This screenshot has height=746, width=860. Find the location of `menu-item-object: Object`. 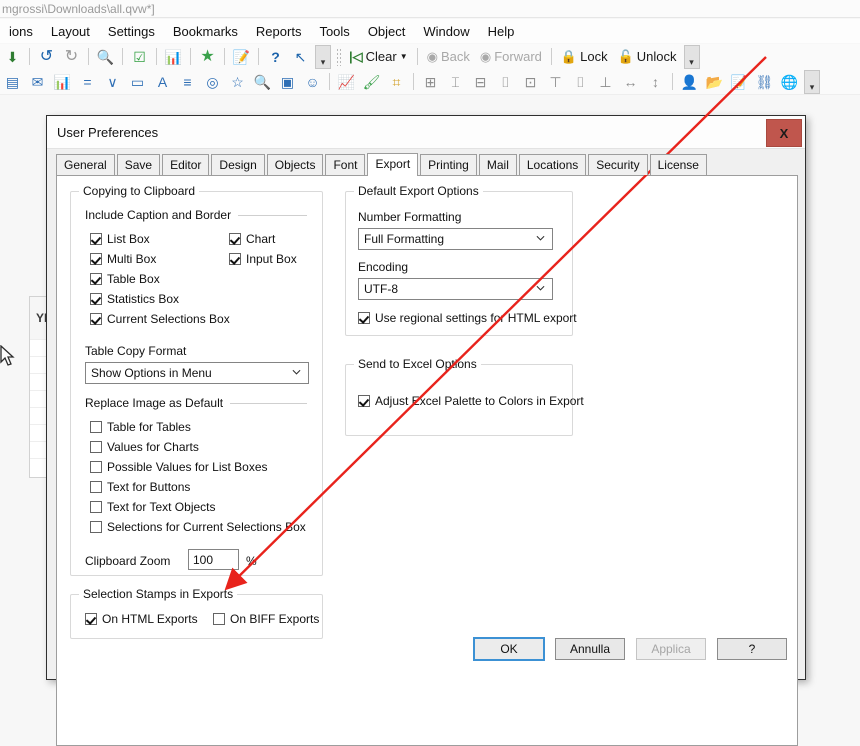

menu-item-object: Object is located at coordinates (387, 31).